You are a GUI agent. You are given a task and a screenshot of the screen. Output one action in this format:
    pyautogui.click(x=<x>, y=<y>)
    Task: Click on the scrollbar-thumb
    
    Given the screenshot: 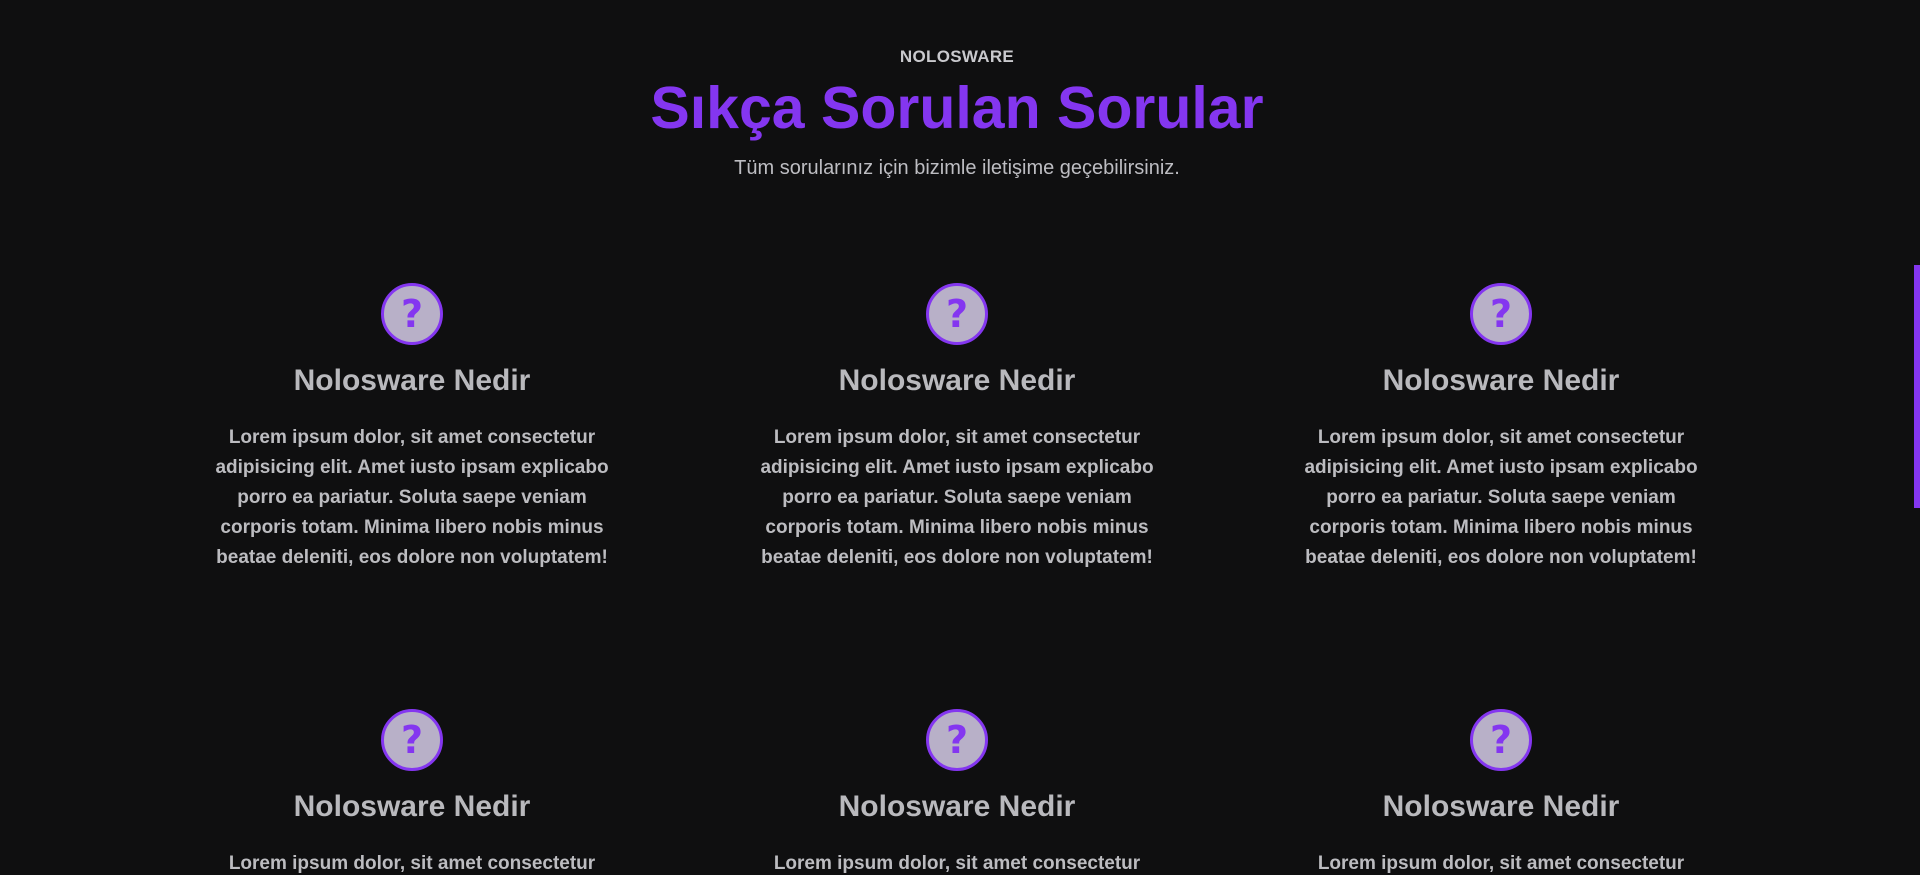 What is the action you would take?
    pyautogui.click(x=1917, y=386)
    